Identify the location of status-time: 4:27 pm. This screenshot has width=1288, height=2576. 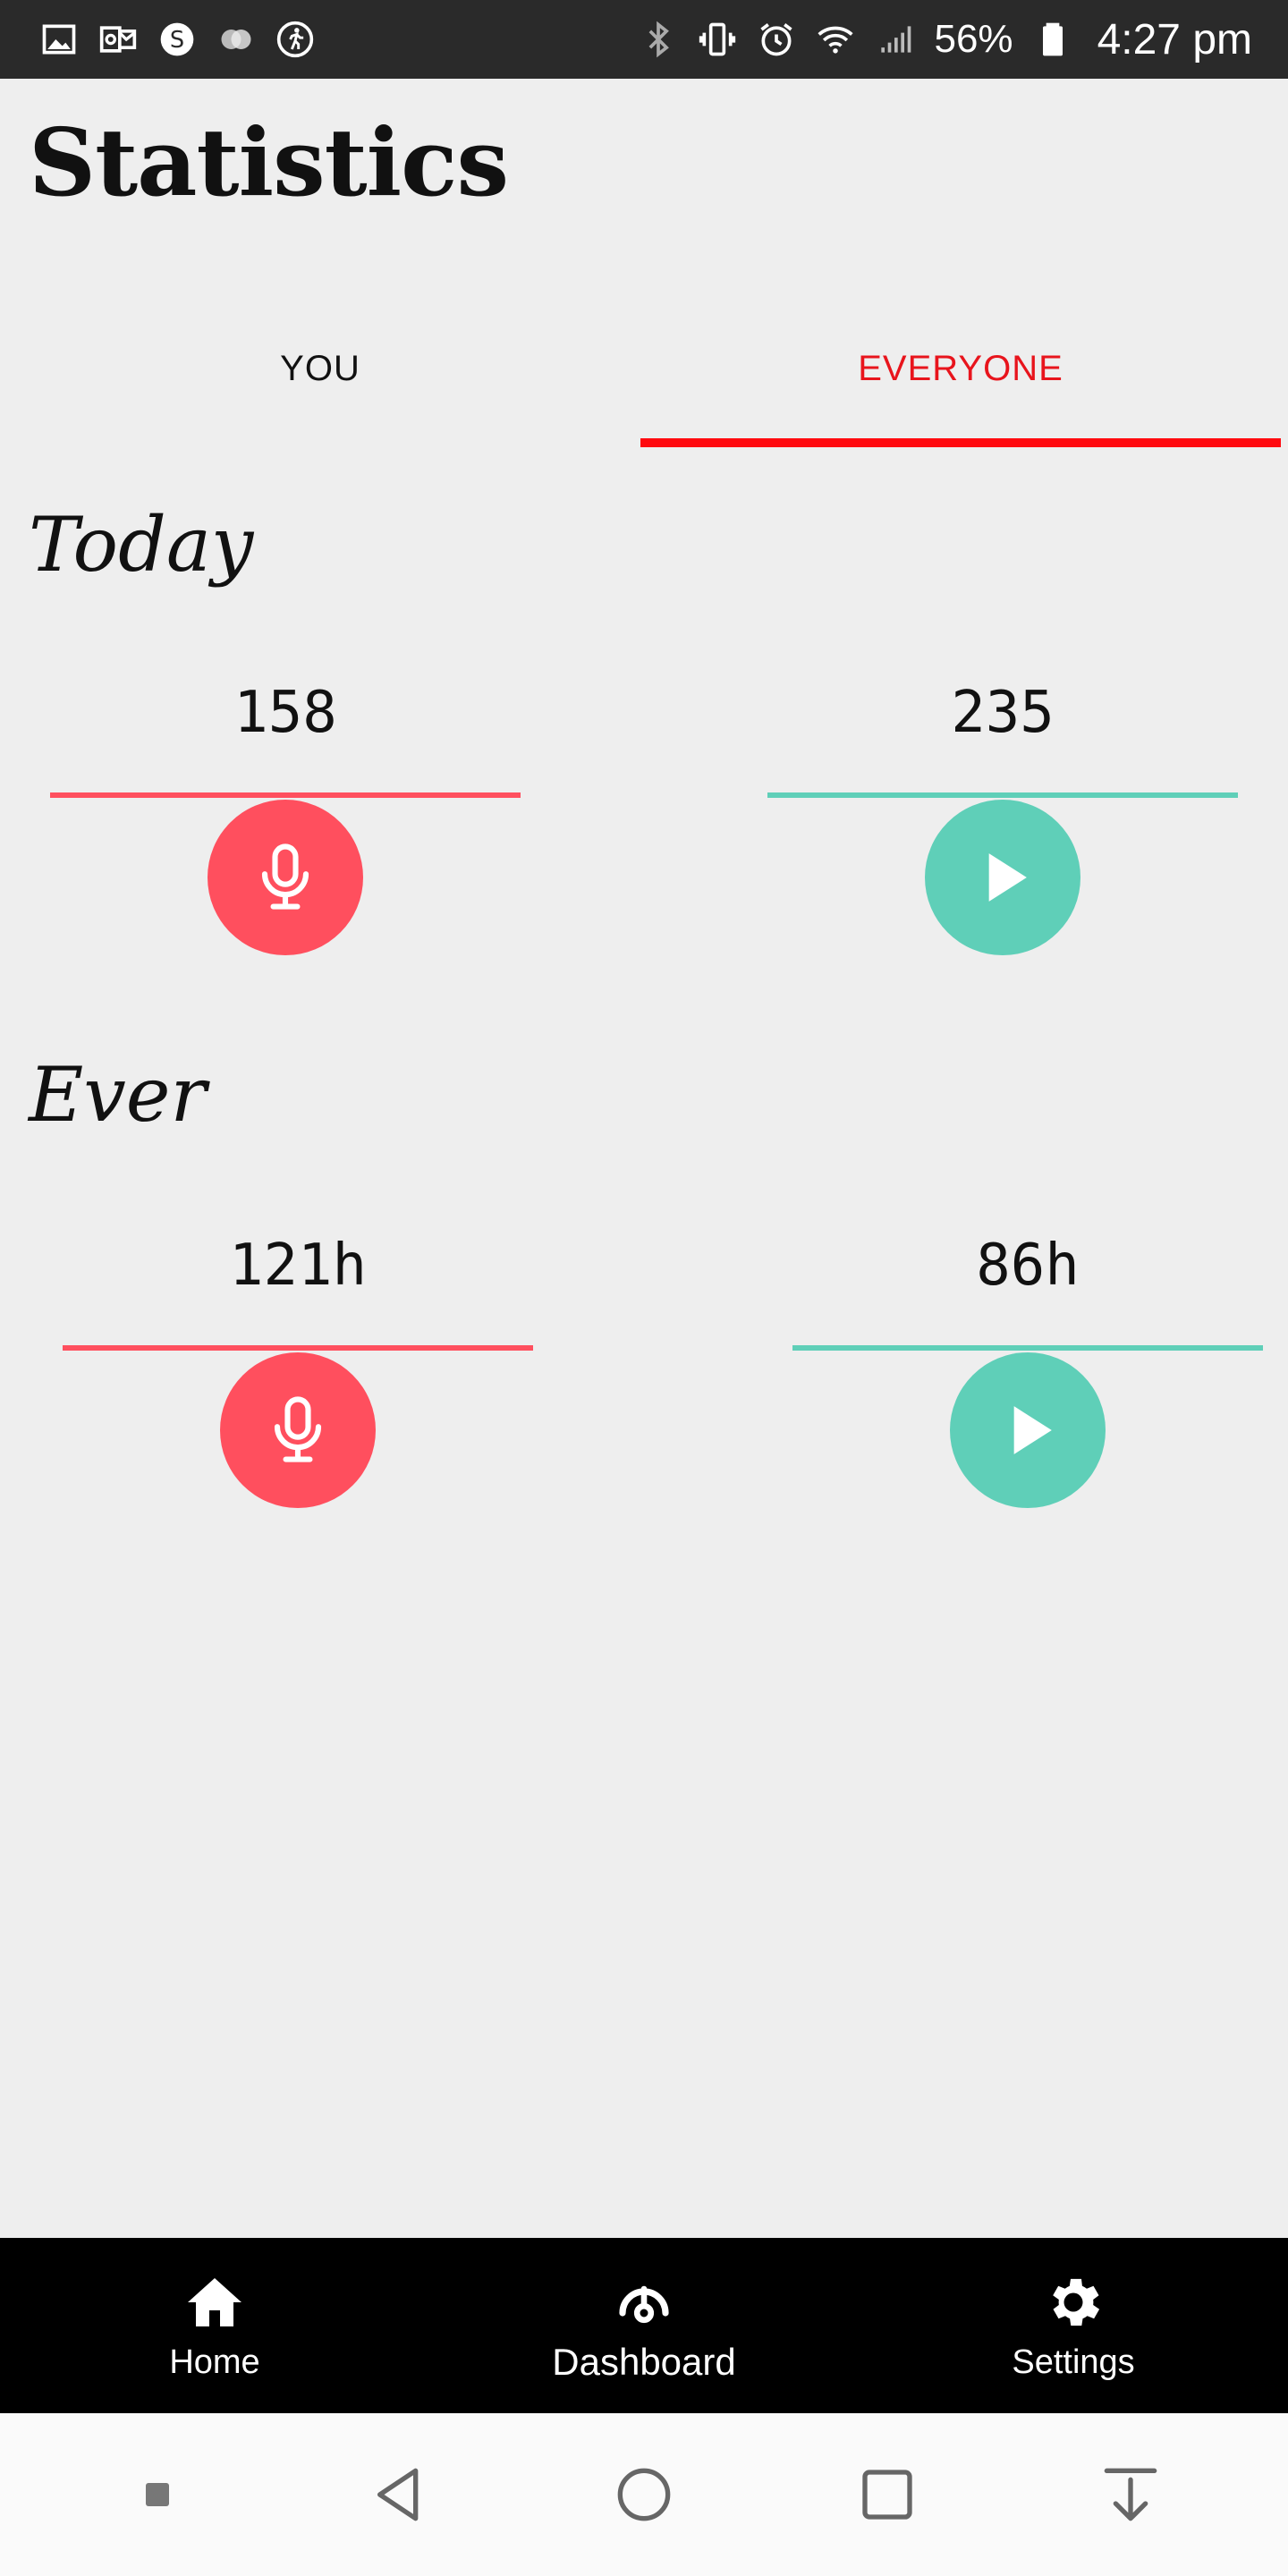
(1174, 39).